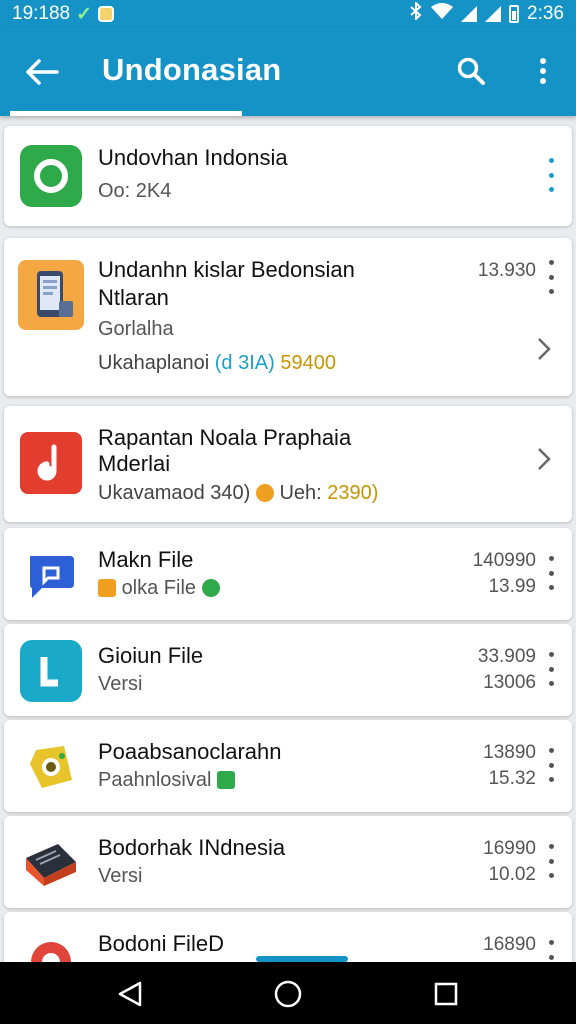  I want to click on nav-recents-button, so click(446, 994).